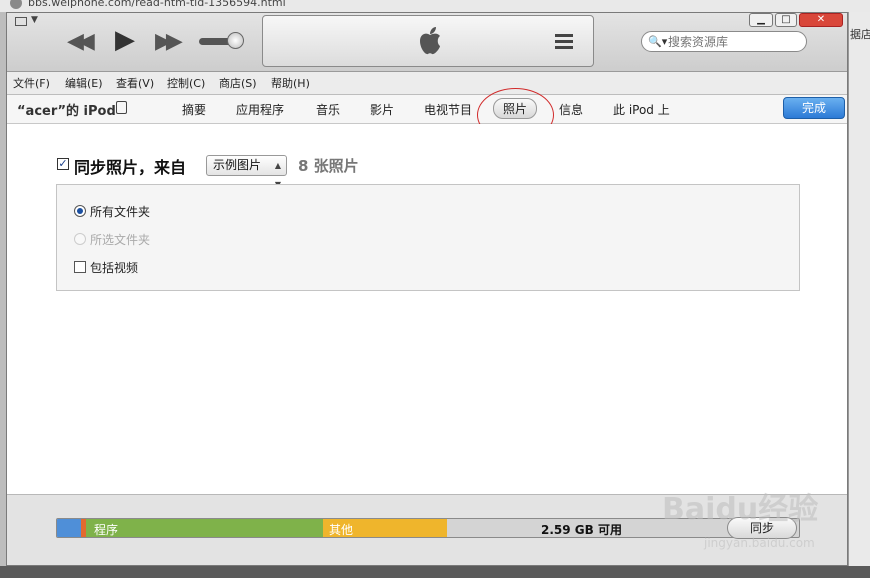 This screenshot has width=870, height=578. Describe the element at coordinates (821, 20) in the screenshot. I see `close-button: ✕` at that location.